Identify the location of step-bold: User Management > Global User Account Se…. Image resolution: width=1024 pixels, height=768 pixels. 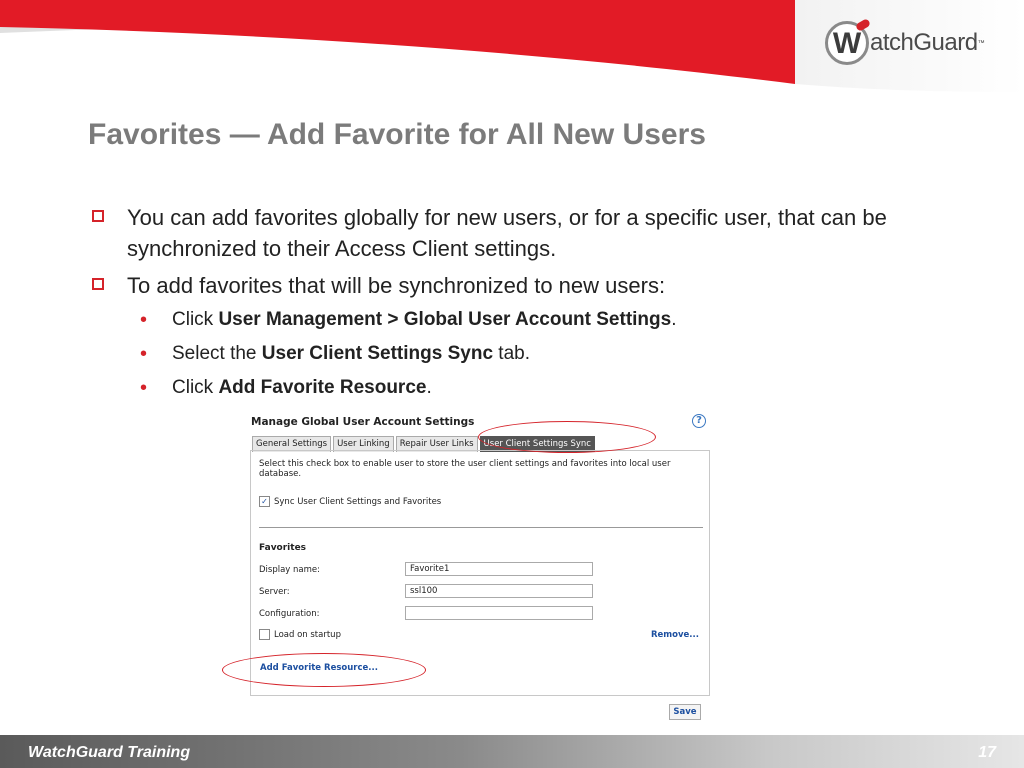
(445, 319).